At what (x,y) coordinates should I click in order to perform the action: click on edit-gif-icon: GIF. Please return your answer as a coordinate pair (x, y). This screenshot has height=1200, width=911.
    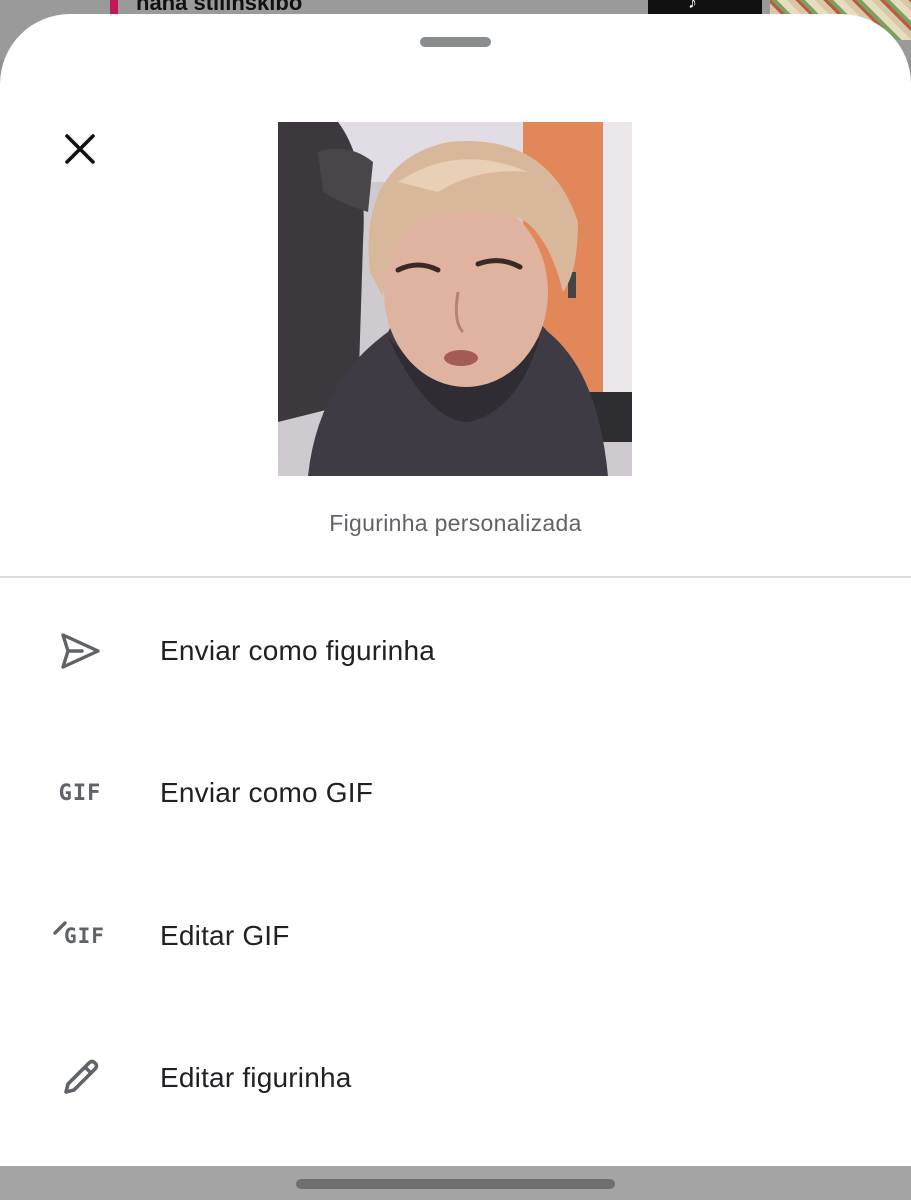
    Looking at the image, I should click on (80, 936).